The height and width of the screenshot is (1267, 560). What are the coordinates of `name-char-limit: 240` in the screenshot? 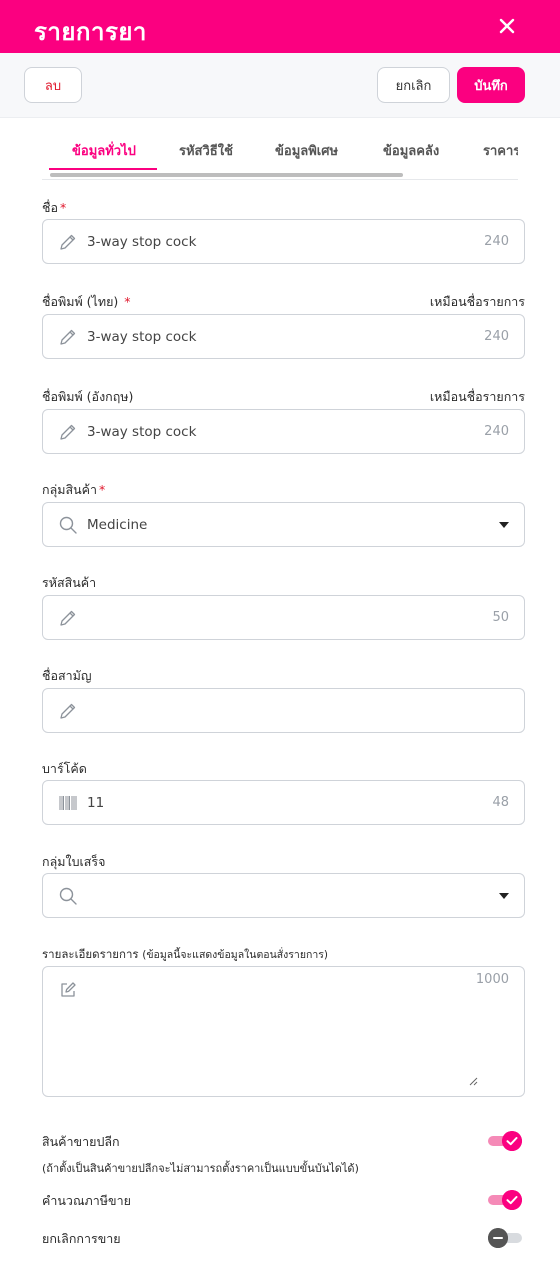 It's located at (496, 241).